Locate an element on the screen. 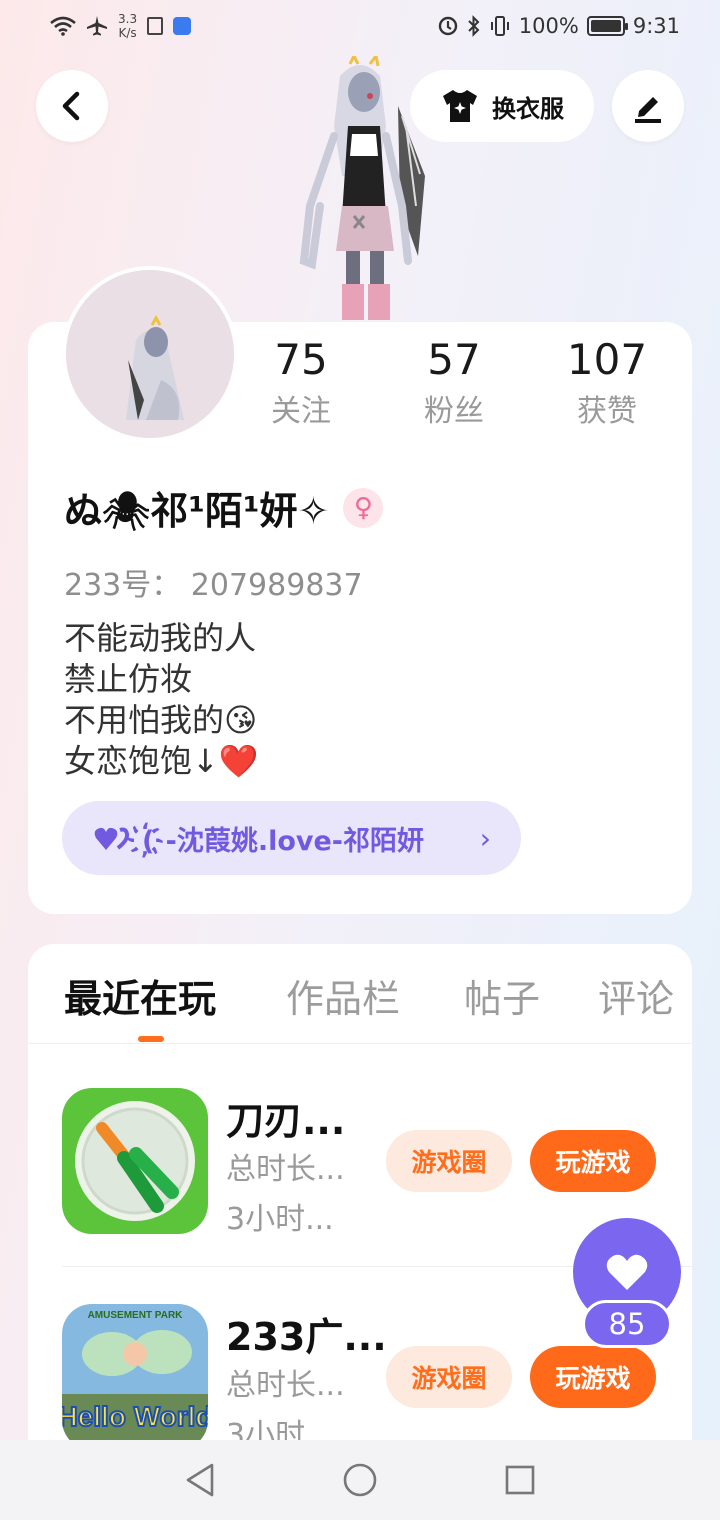 This screenshot has height=1520, width=720. game-icon is located at coordinates (135, 1161).